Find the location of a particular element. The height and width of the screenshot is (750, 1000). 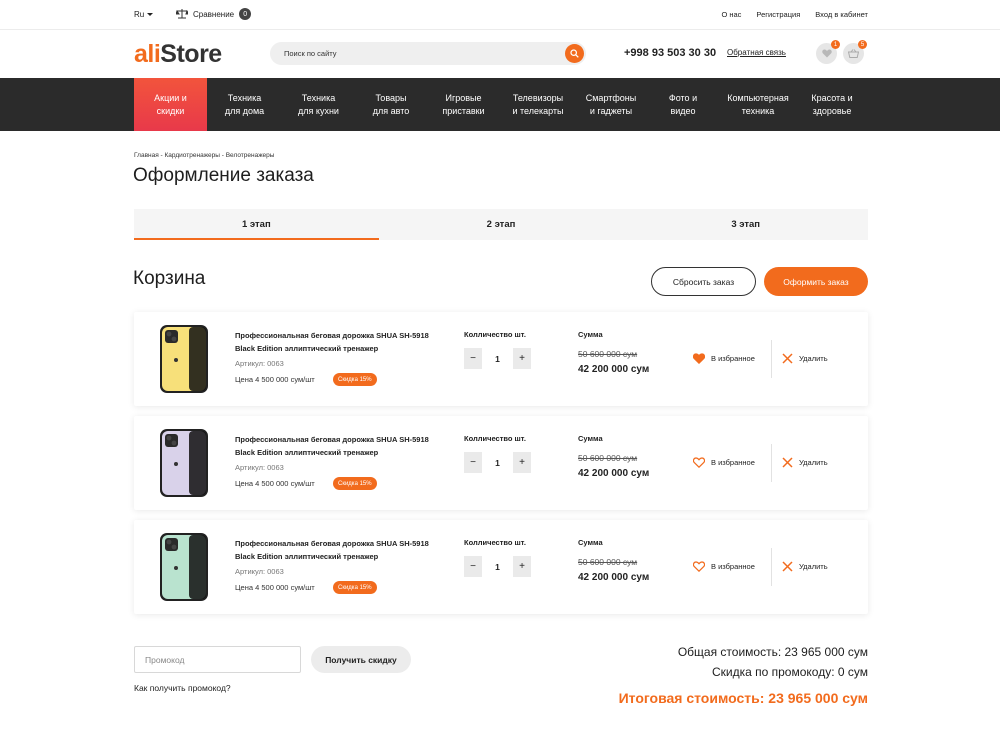

language-label: Ru is located at coordinates (139, 14).